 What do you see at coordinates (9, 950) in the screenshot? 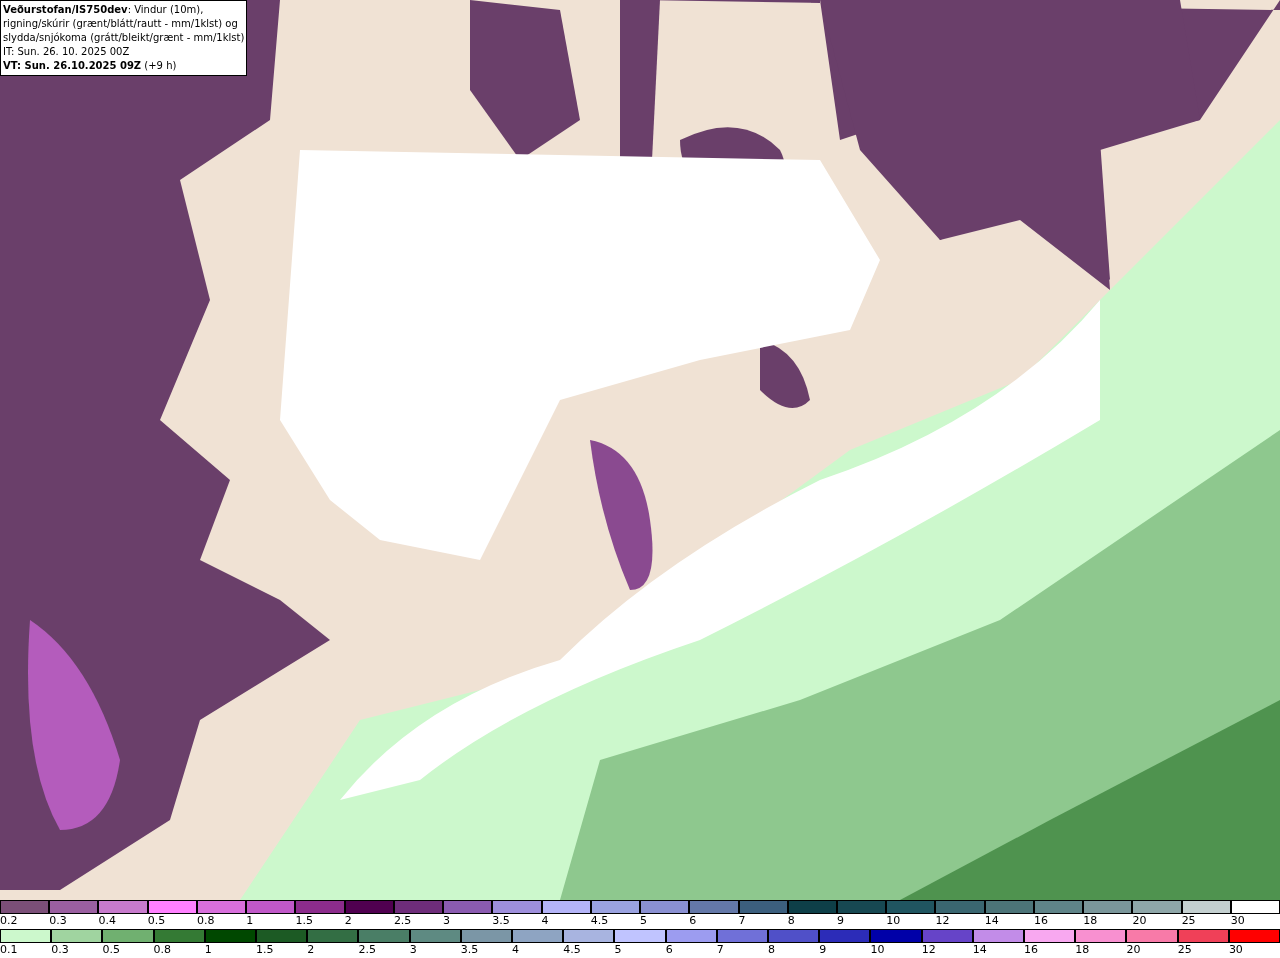
I see `legend-label: 0.1` at bounding box center [9, 950].